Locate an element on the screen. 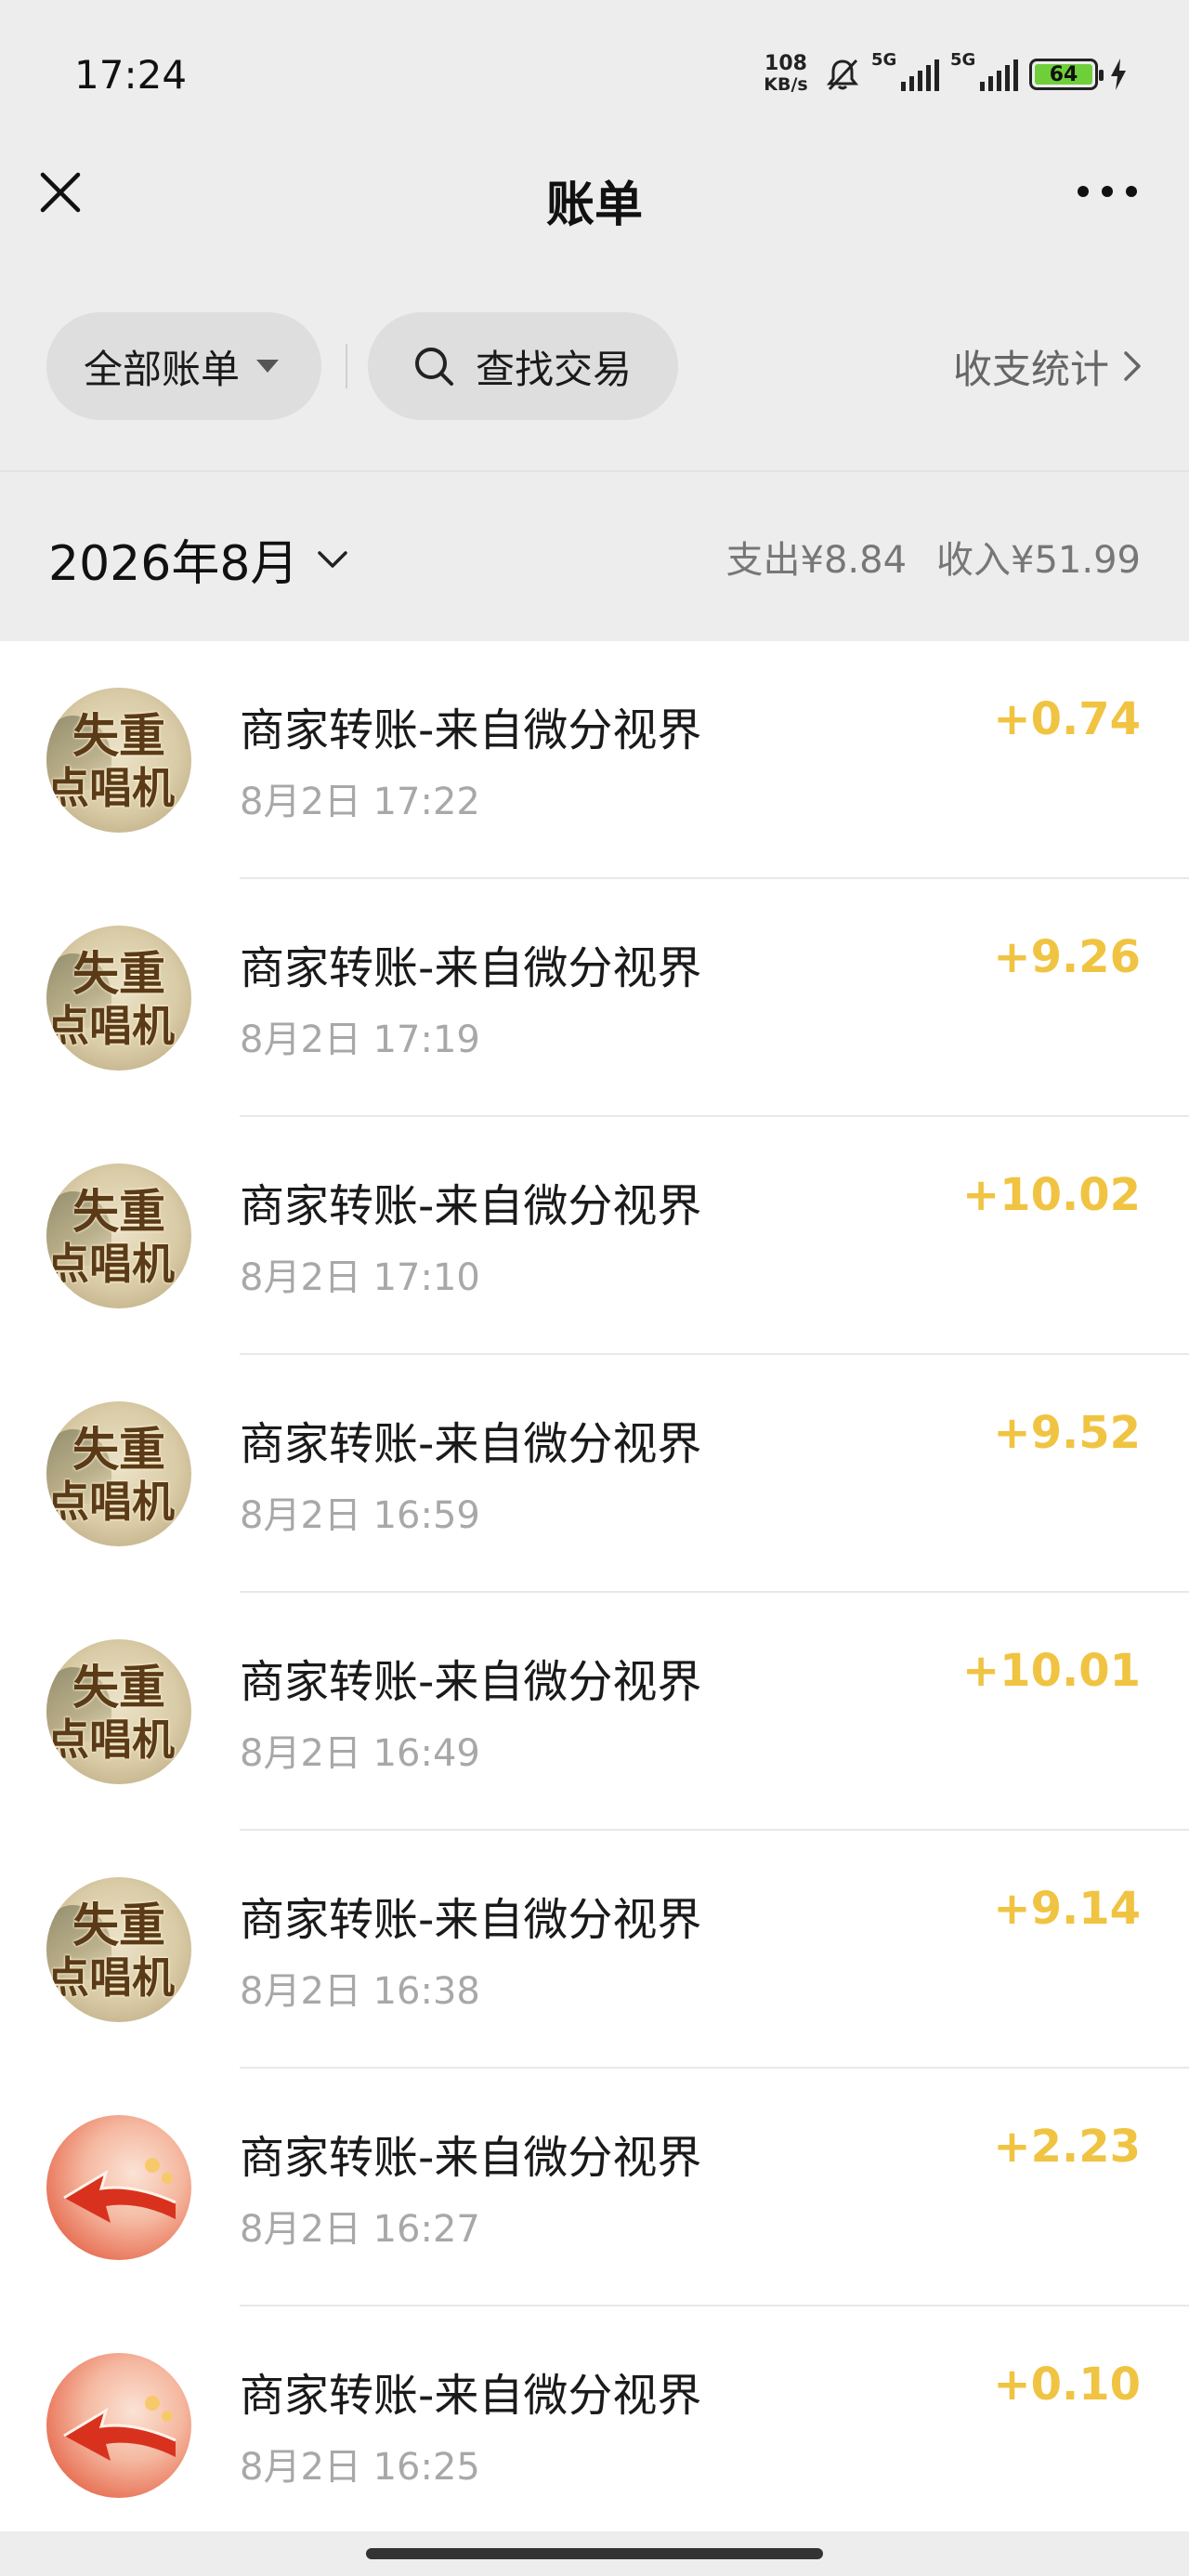  charging-bolt-icon is located at coordinates (1118, 74).